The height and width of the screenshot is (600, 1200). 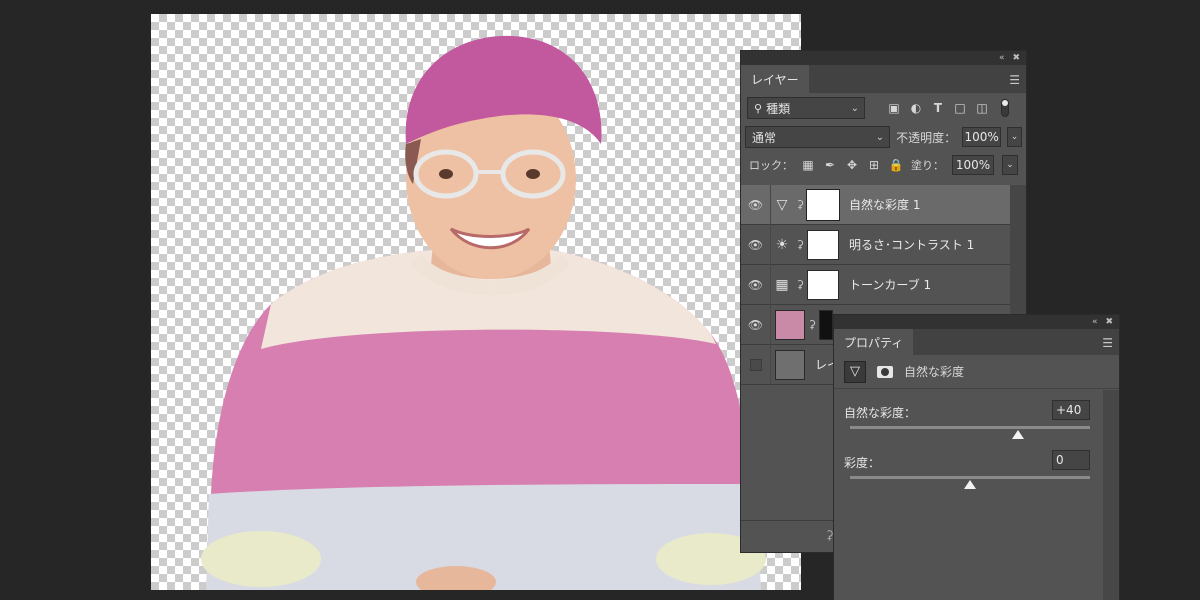 What do you see at coordinates (970, 427) in the screenshot?
I see `vibrance-slider-track` at bounding box center [970, 427].